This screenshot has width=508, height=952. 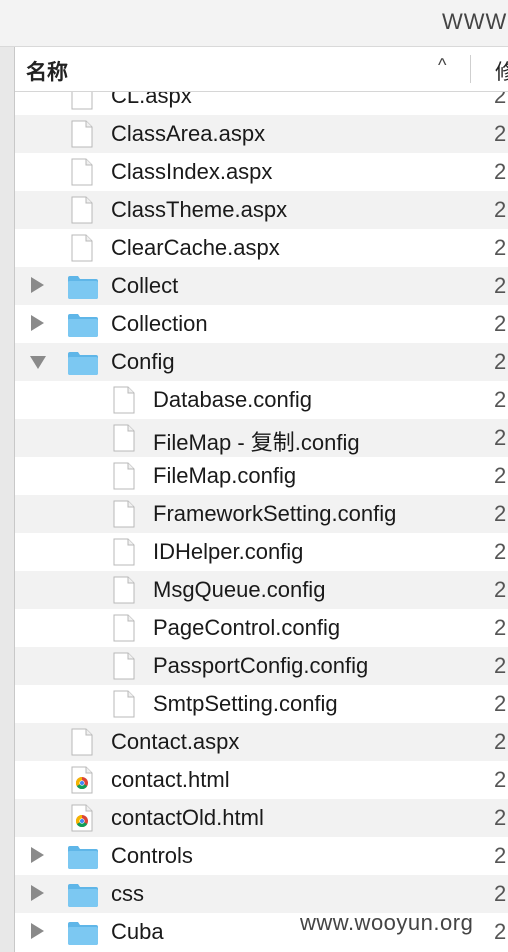 I want to click on file-row: PageControl.config 2, so click(x=261, y=628).